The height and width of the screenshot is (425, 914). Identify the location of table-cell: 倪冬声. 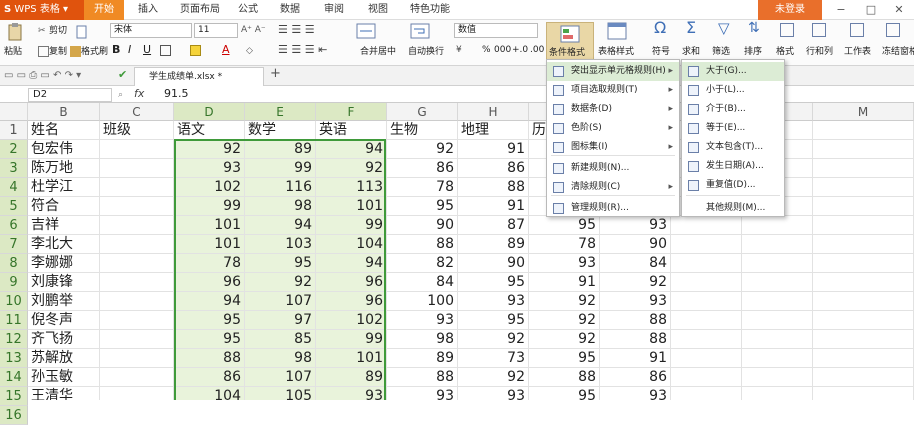
(64, 320).